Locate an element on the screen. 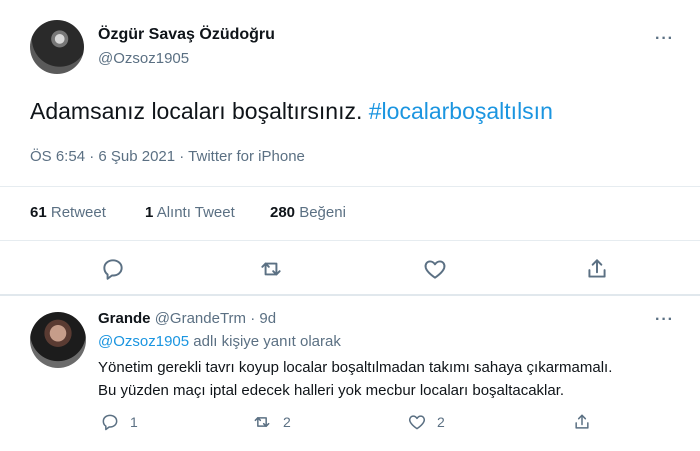 The width and height of the screenshot is (700, 451). reply-author-handle: @GrandeTrm is located at coordinates (200, 318).